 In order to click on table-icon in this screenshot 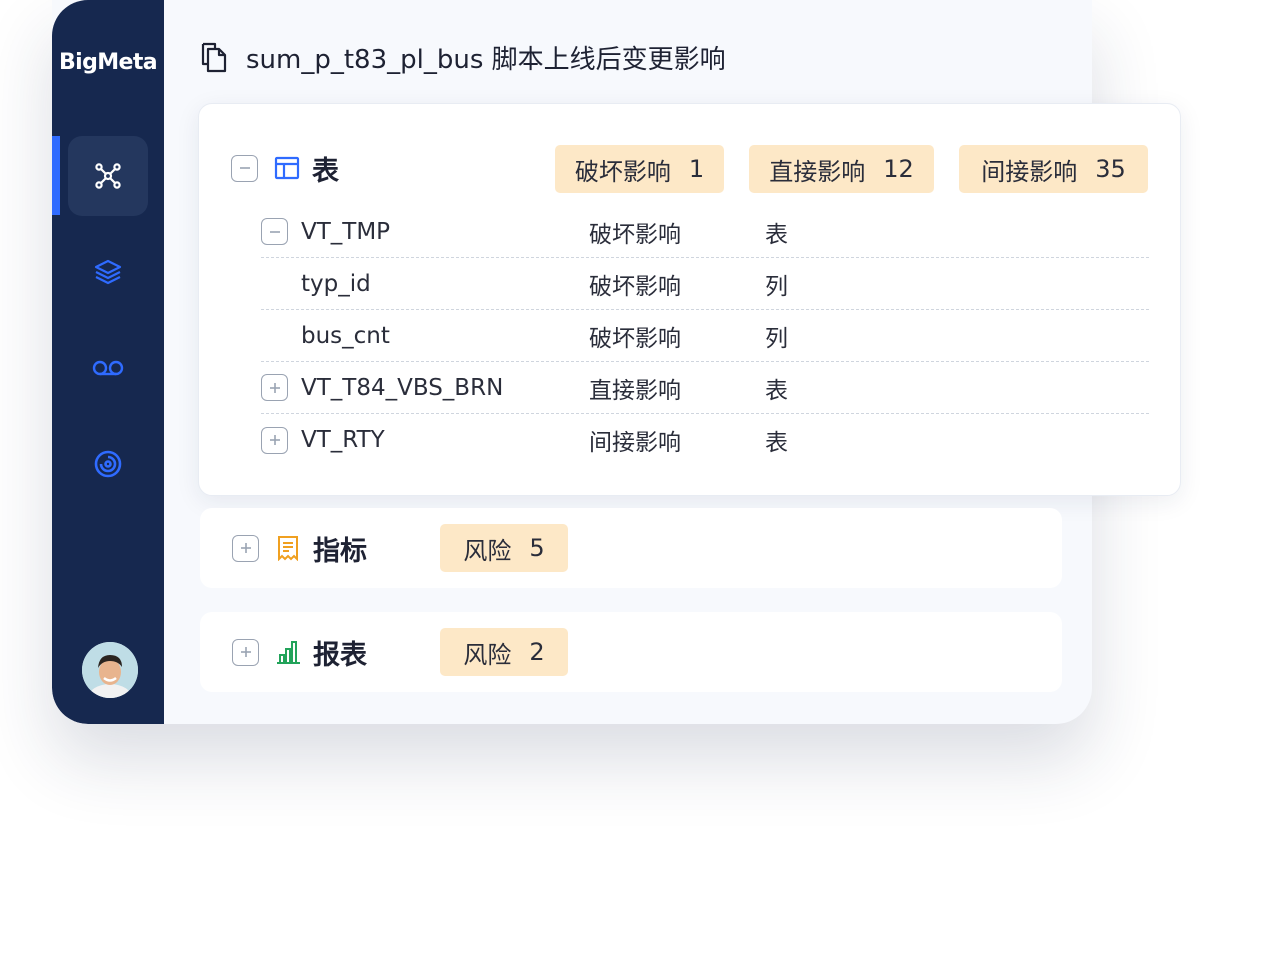, I will do `click(287, 168)`.